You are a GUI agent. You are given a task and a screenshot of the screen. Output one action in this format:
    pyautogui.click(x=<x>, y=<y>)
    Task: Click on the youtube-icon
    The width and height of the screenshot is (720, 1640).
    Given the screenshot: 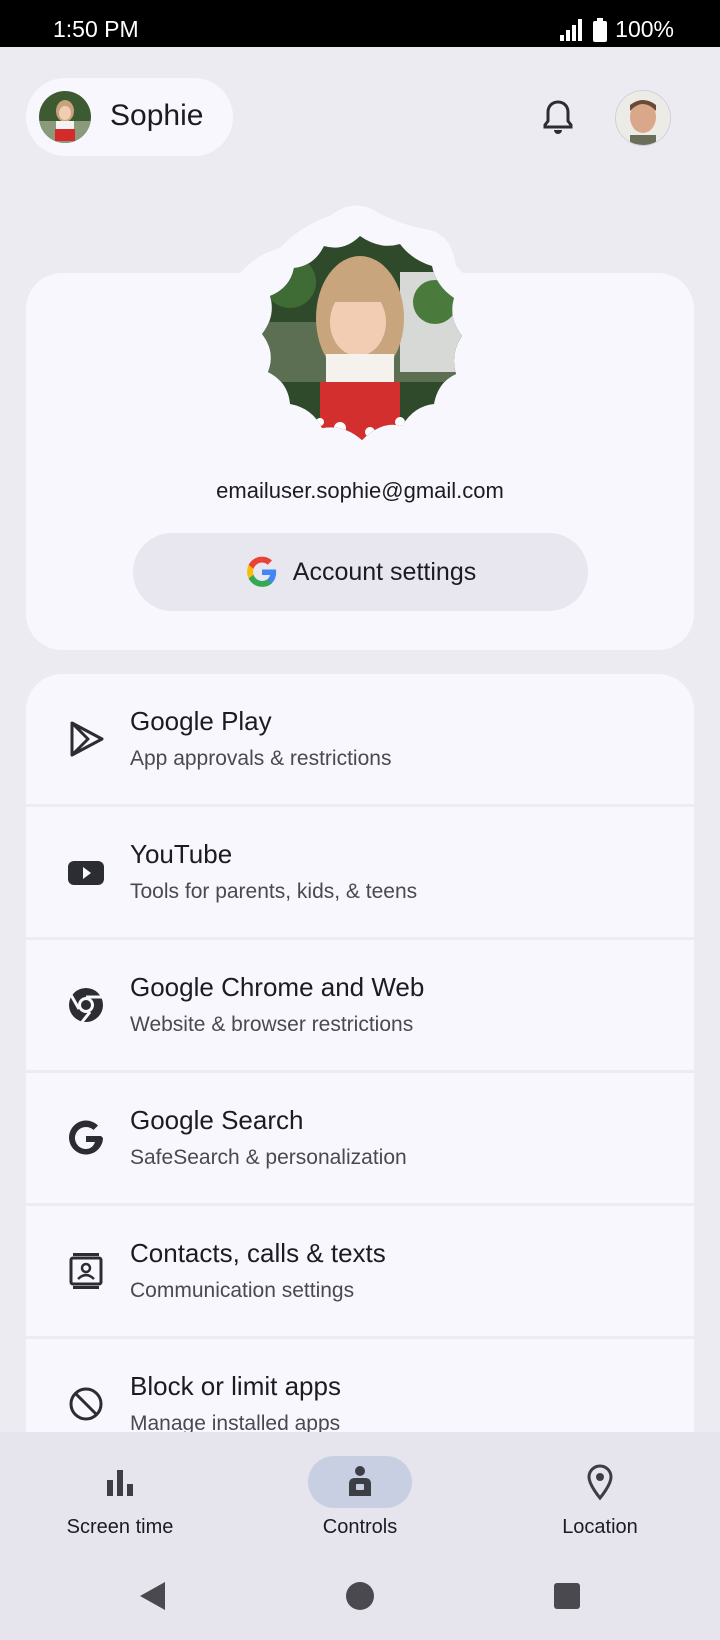 What is the action you would take?
    pyautogui.click(x=86, y=873)
    